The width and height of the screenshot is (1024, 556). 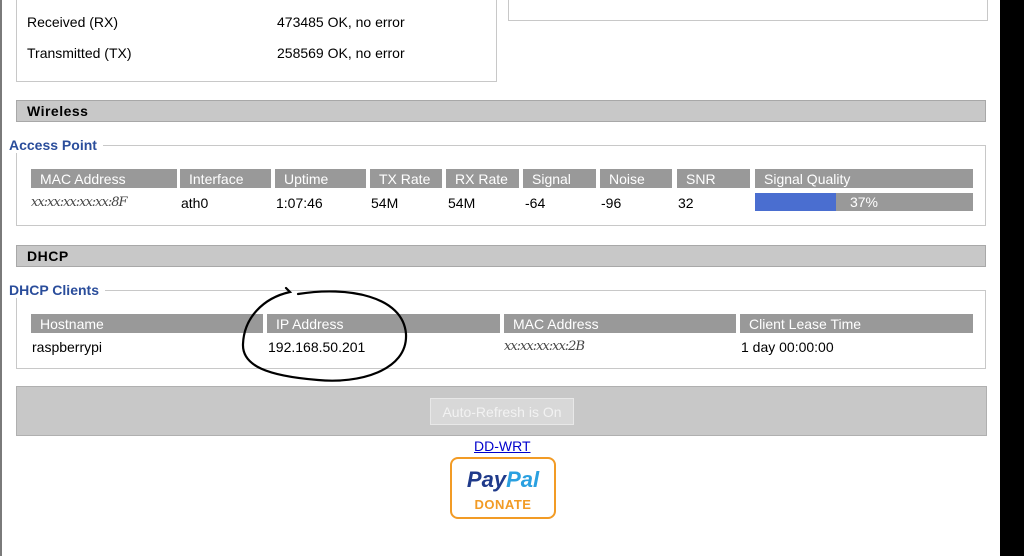 What do you see at coordinates (67, 347) in the screenshot?
I see `client-hostname: raspberrypi` at bounding box center [67, 347].